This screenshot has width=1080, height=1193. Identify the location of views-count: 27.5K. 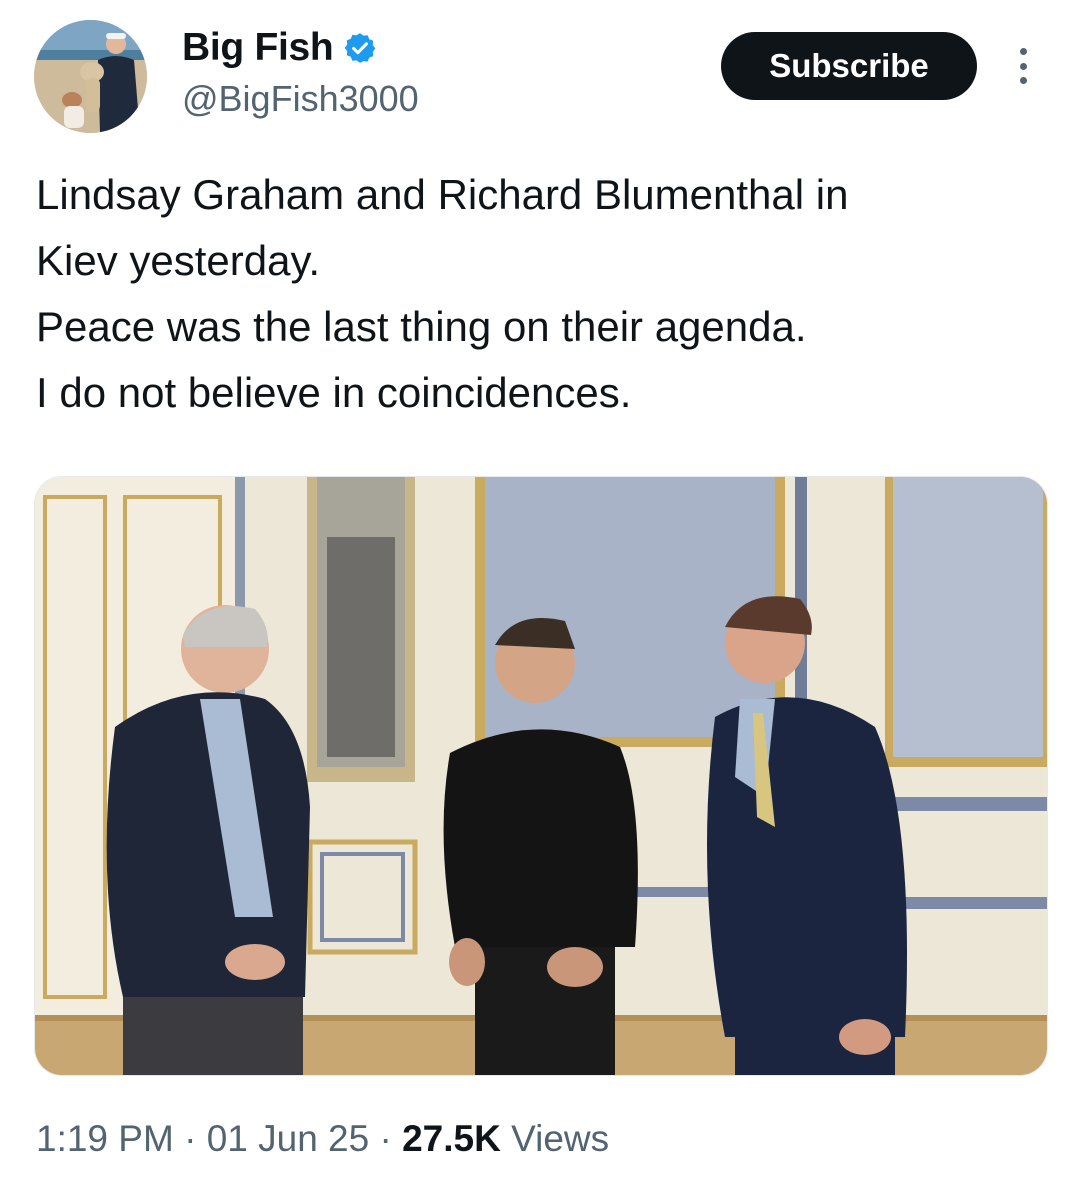
(451, 1138).